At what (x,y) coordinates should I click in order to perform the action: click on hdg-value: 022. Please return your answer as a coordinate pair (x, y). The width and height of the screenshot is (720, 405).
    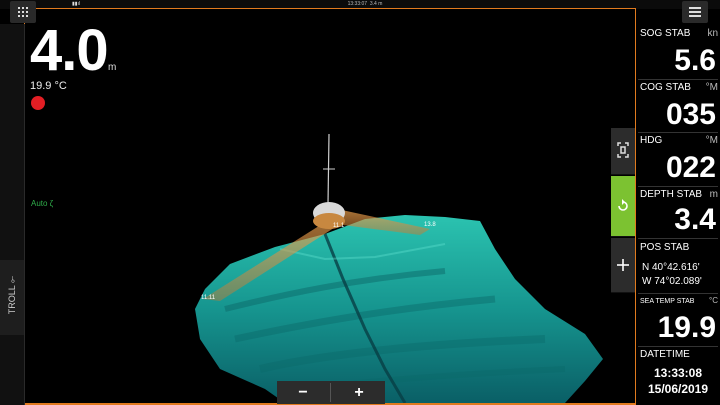
    Looking at the image, I should click on (678, 168).